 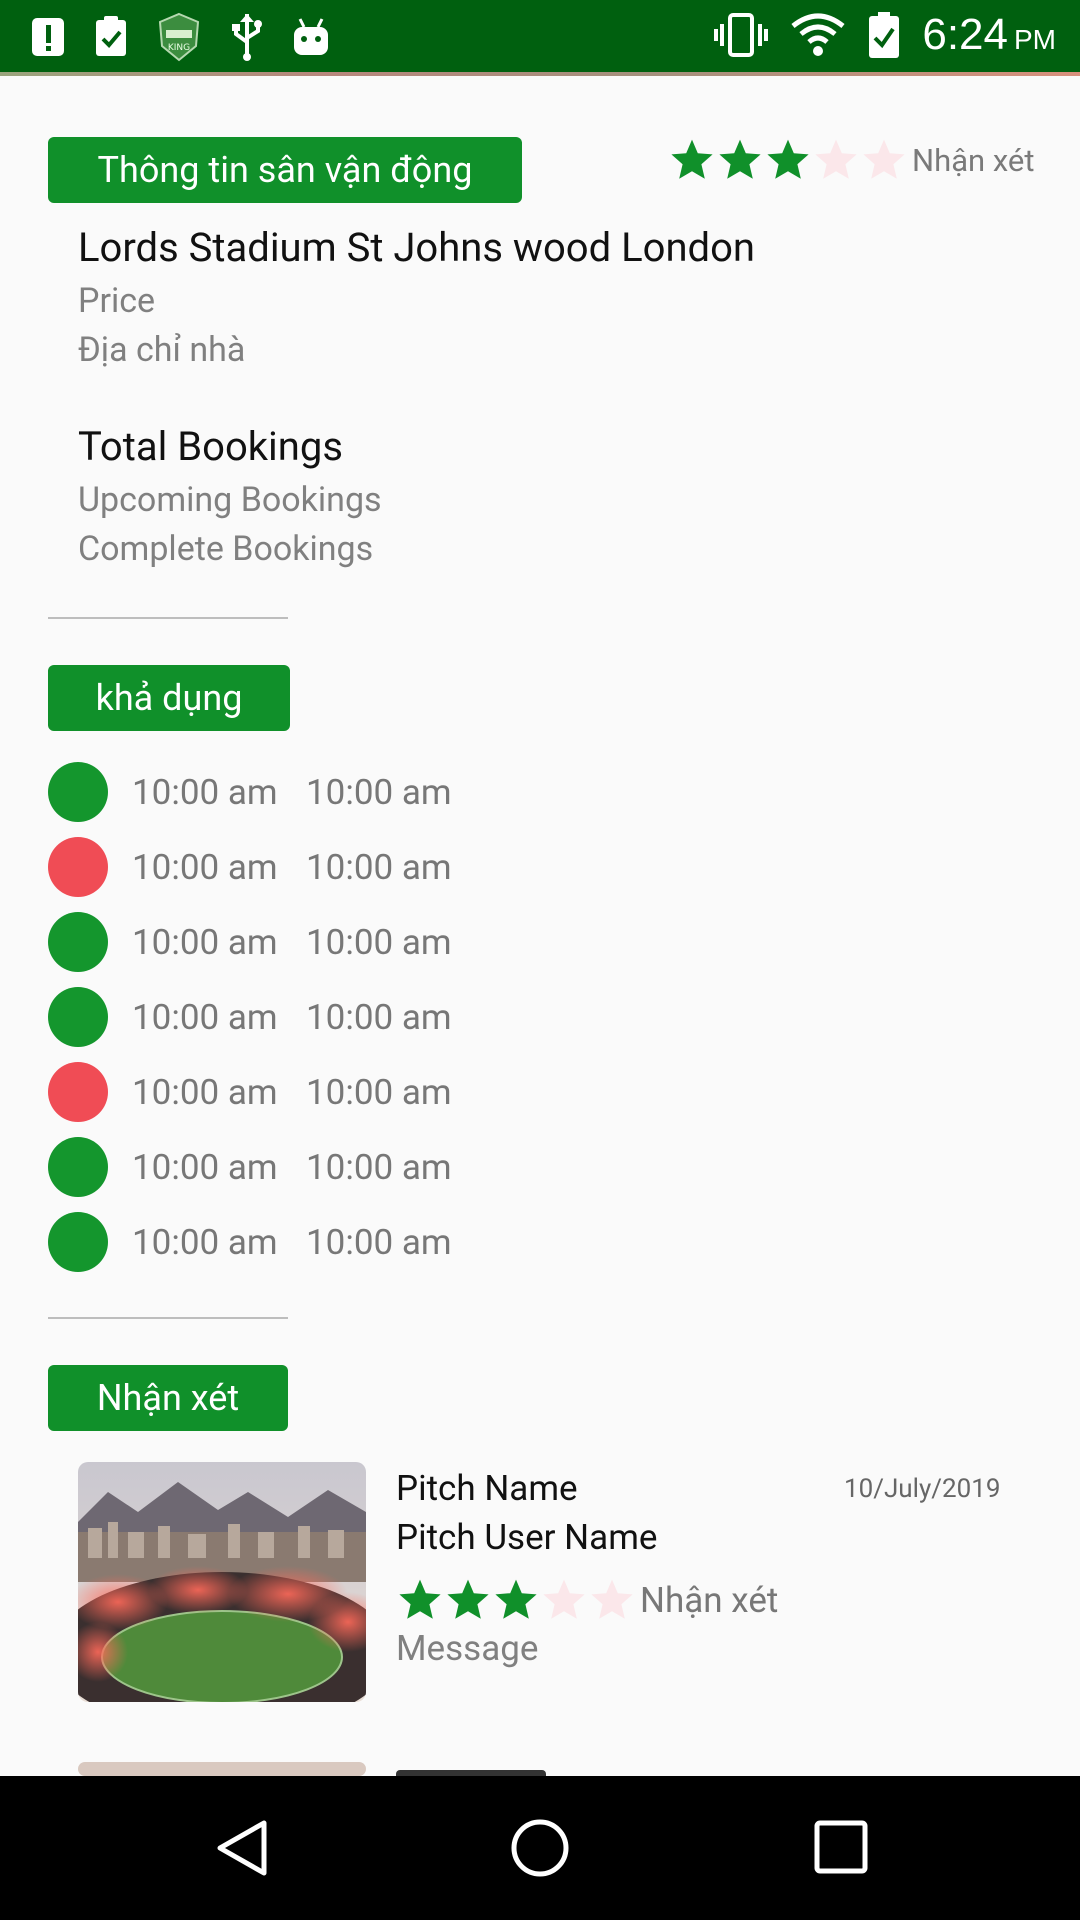 I want to click on usb-icon, so click(x=247, y=37).